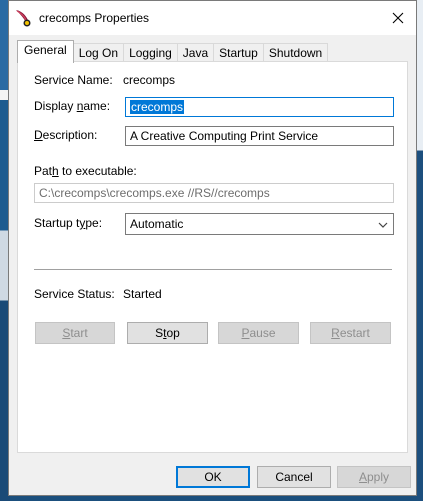 The width and height of the screenshot is (423, 501). Describe the element at coordinates (259, 136) in the screenshot. I see `description-field: A Creative Computing Print Service` at that location.